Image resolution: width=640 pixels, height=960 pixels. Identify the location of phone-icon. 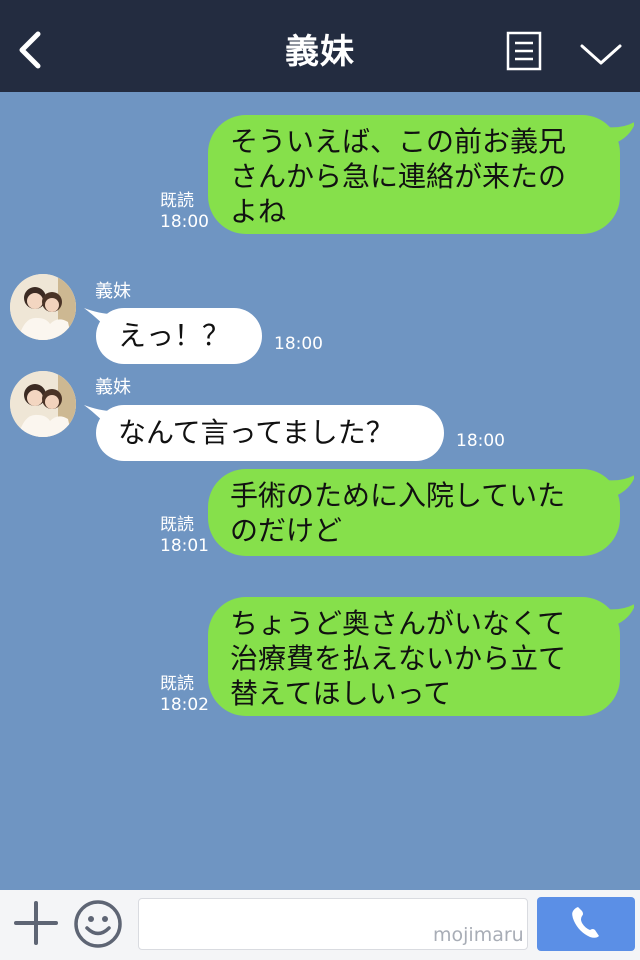
(585, 922).